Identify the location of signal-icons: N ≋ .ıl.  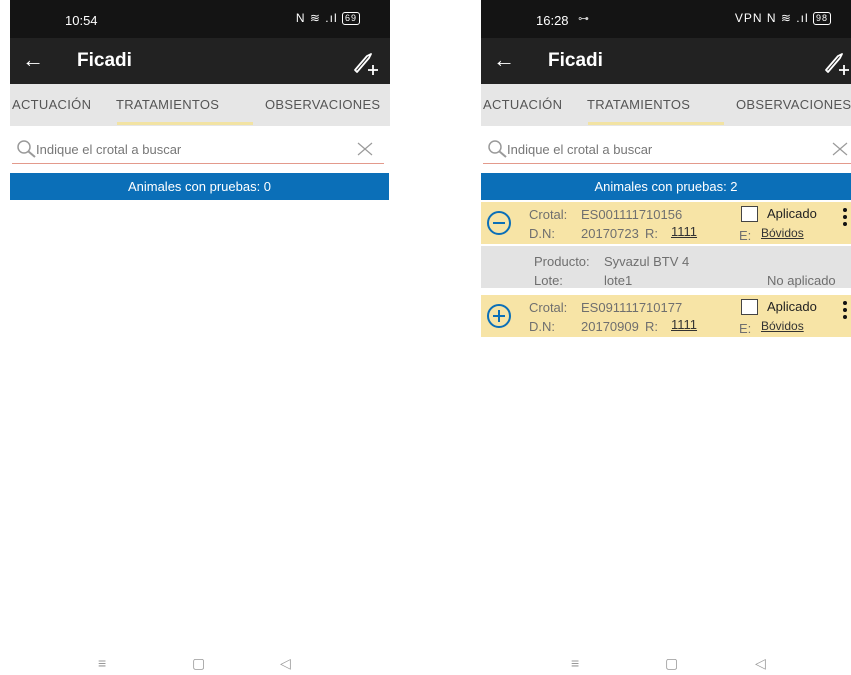
(316, 18).